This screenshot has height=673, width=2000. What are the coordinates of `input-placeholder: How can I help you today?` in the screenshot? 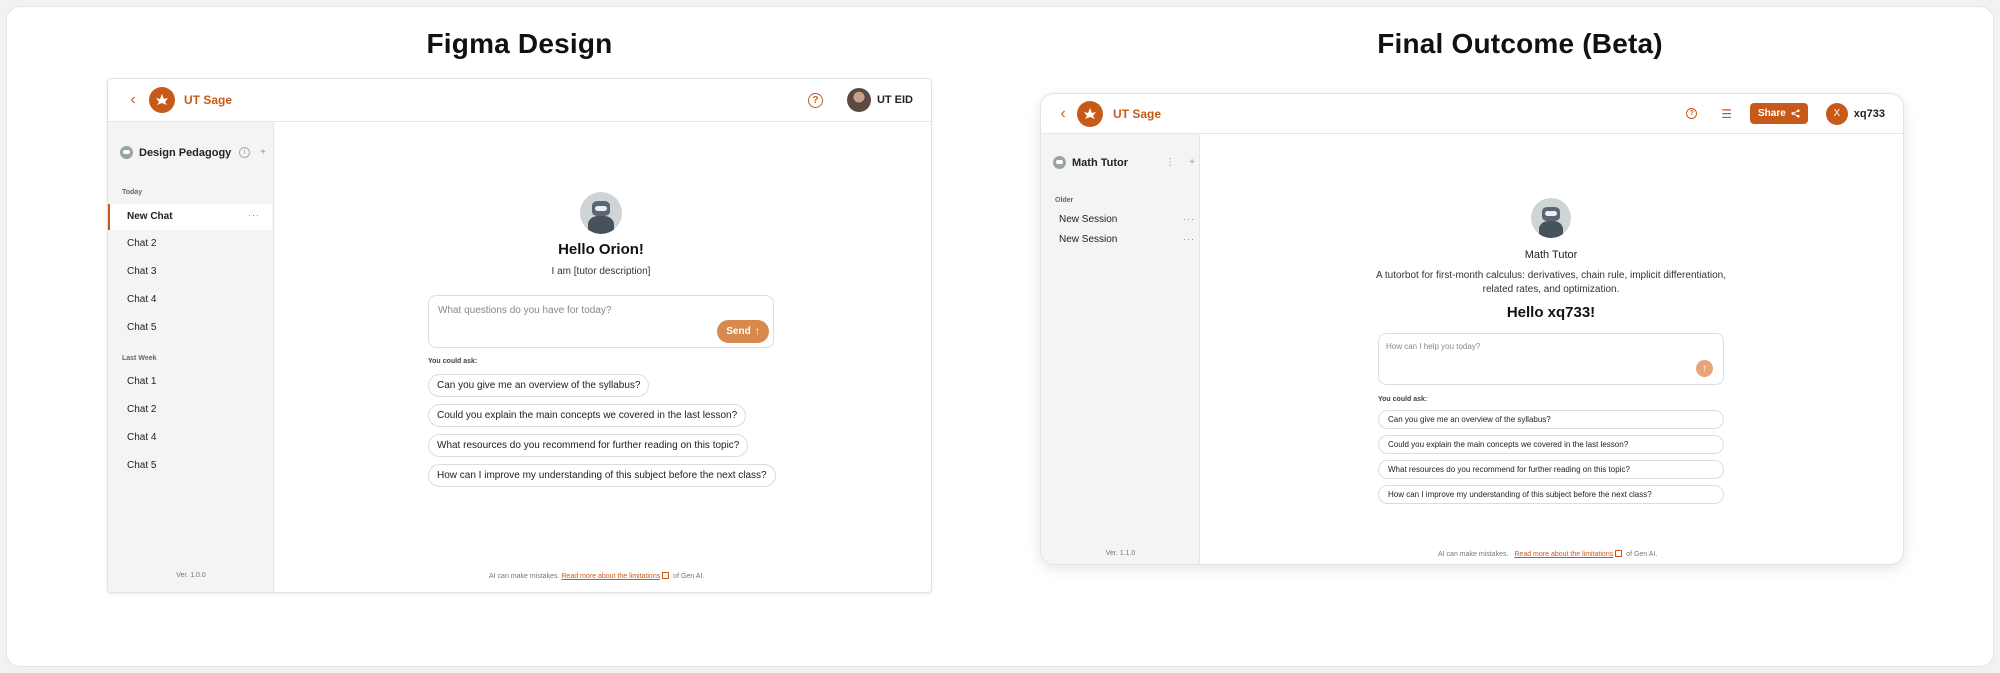 It's located at (1433, 346).